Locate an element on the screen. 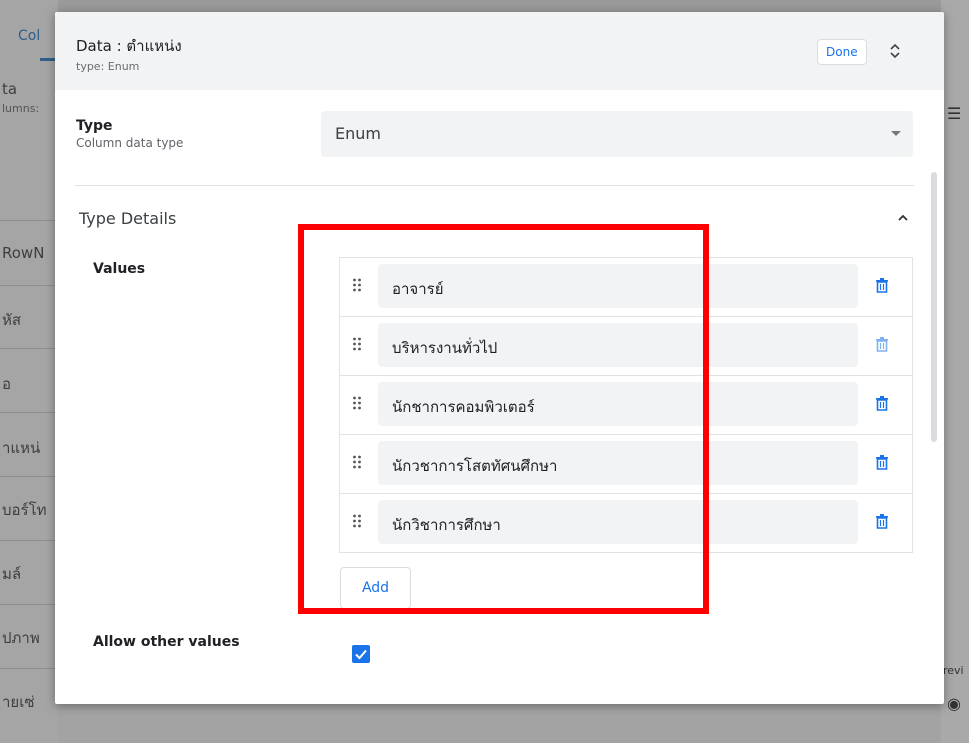 The image size is (969, 743). background-preview-label: revi is located at coordinates (953, 670).